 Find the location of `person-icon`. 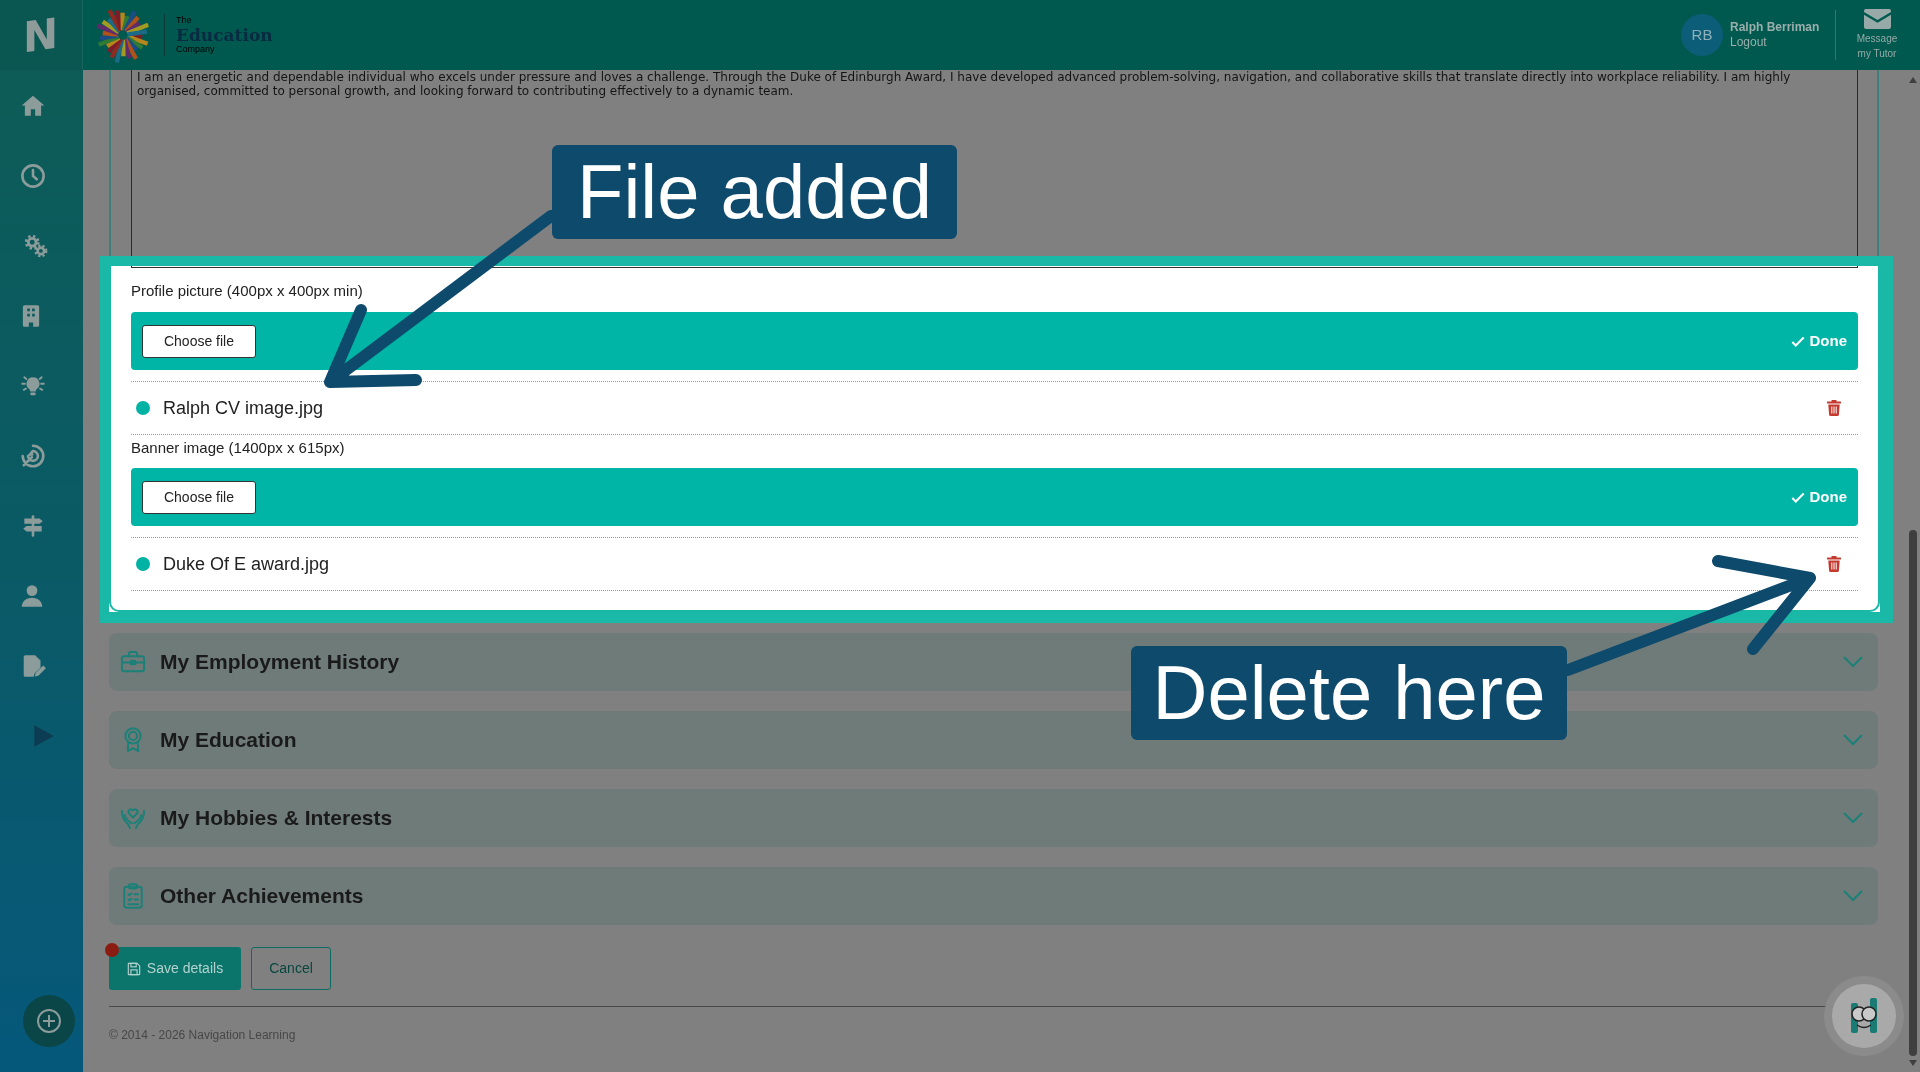

person-icon is located at coordinates (32, 596).